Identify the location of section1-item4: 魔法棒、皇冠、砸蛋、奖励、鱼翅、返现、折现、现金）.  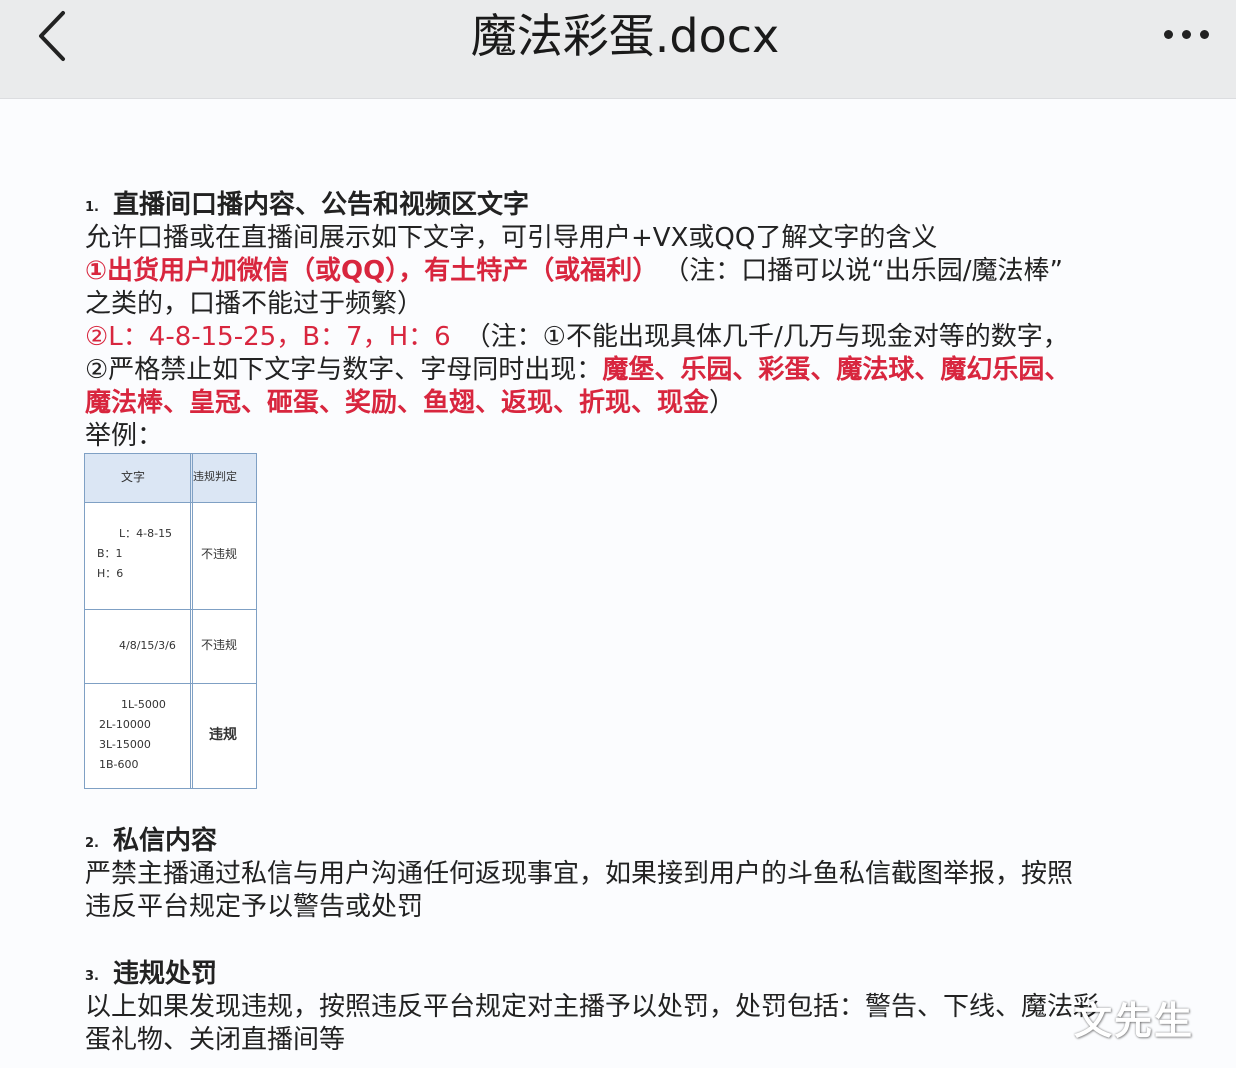
(410, 403).